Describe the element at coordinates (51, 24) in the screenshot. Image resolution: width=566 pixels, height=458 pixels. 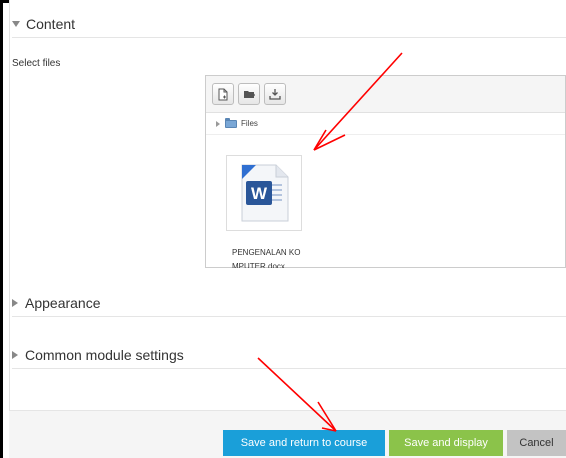
I see `section-content-title: Content` at that location.